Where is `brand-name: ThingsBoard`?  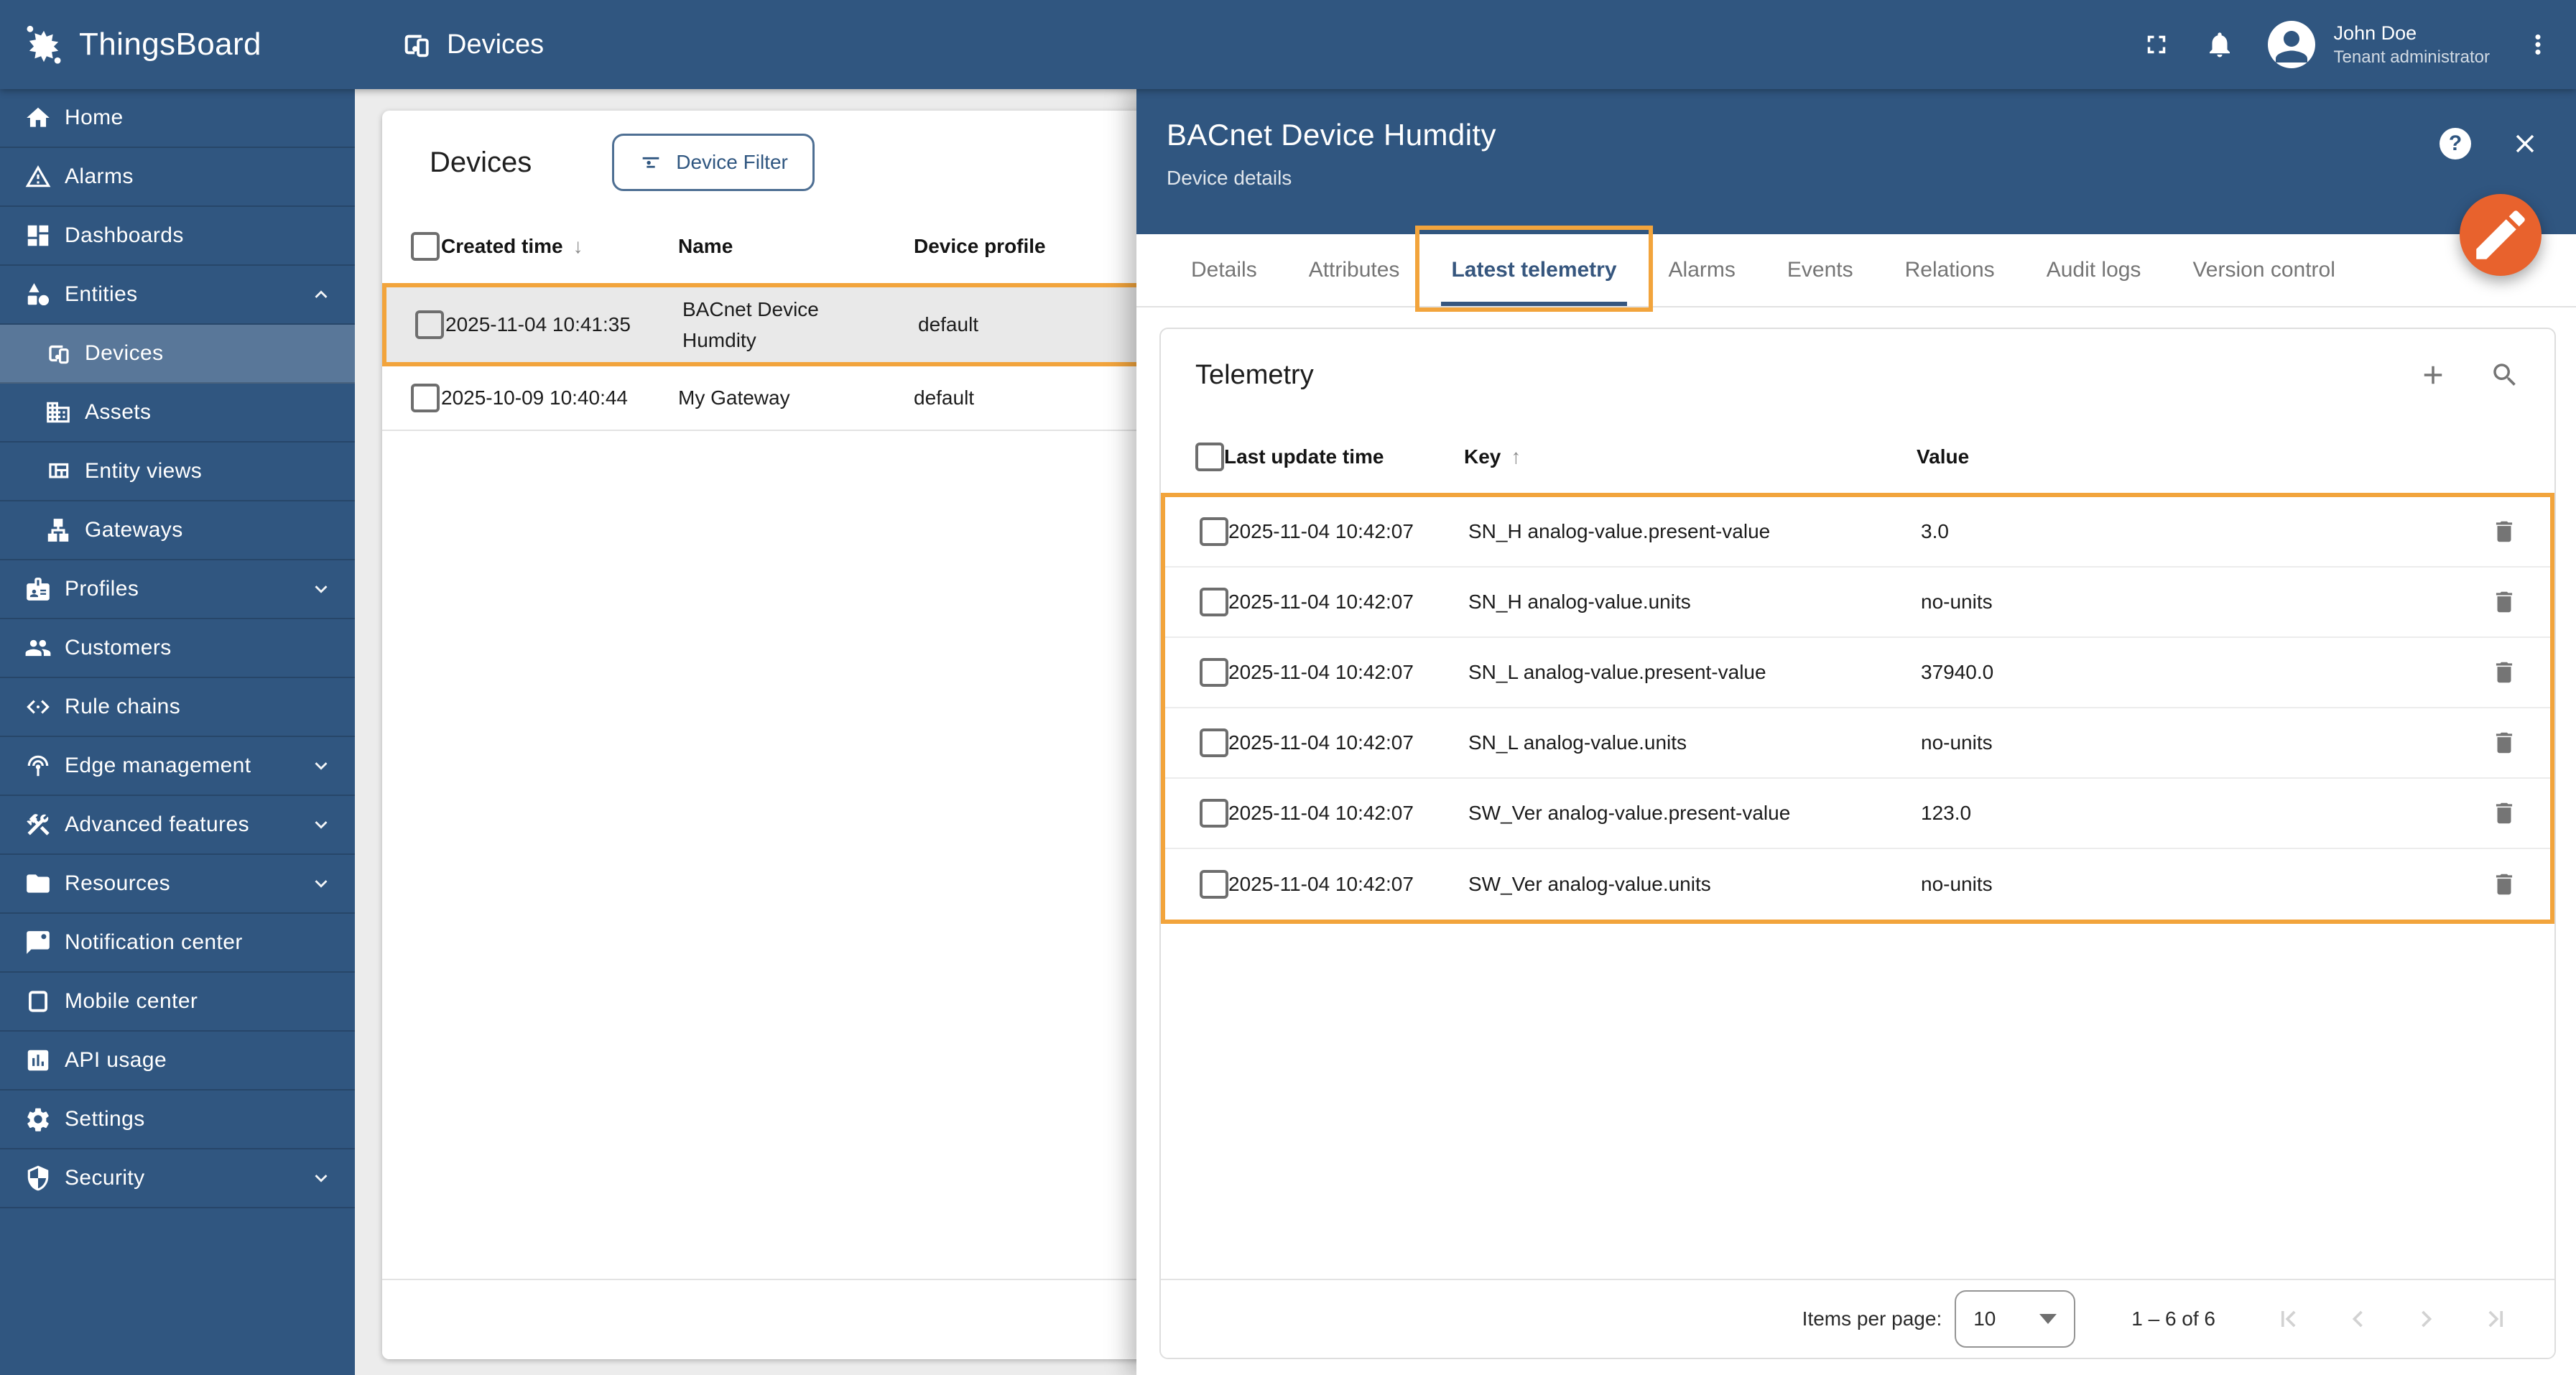
brand-name: ThingsBoard is located at coordinates (170, 44).